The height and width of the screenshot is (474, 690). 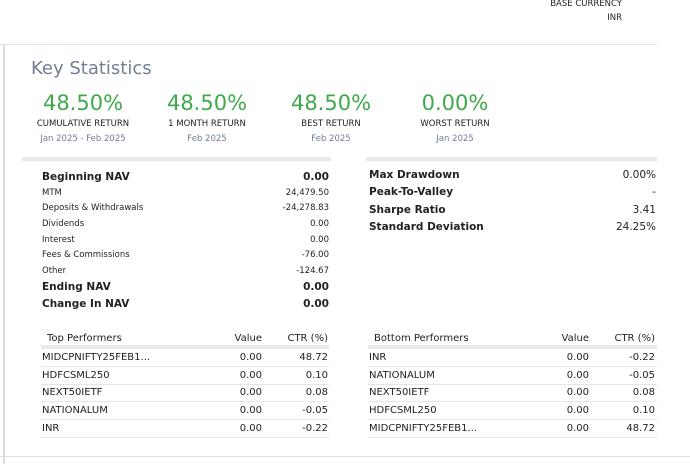 What do you see at coordinates (185, 193) in the screenshot?
I see `nav-row-mtm: MTM 24,479.50` at bounding box center [185, 193].